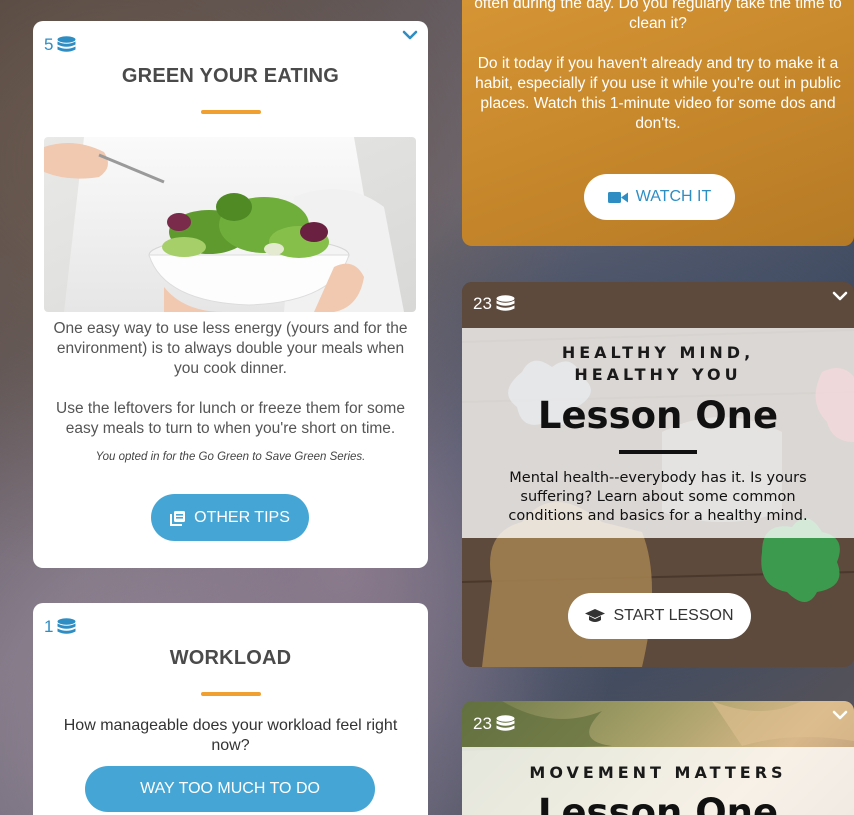 This screenshot has height=815, width=854. What do you see at coordinates (230, 658) in the screenshot?
I see `card-title: WORKLOAD` at bounding box center [230, 658].